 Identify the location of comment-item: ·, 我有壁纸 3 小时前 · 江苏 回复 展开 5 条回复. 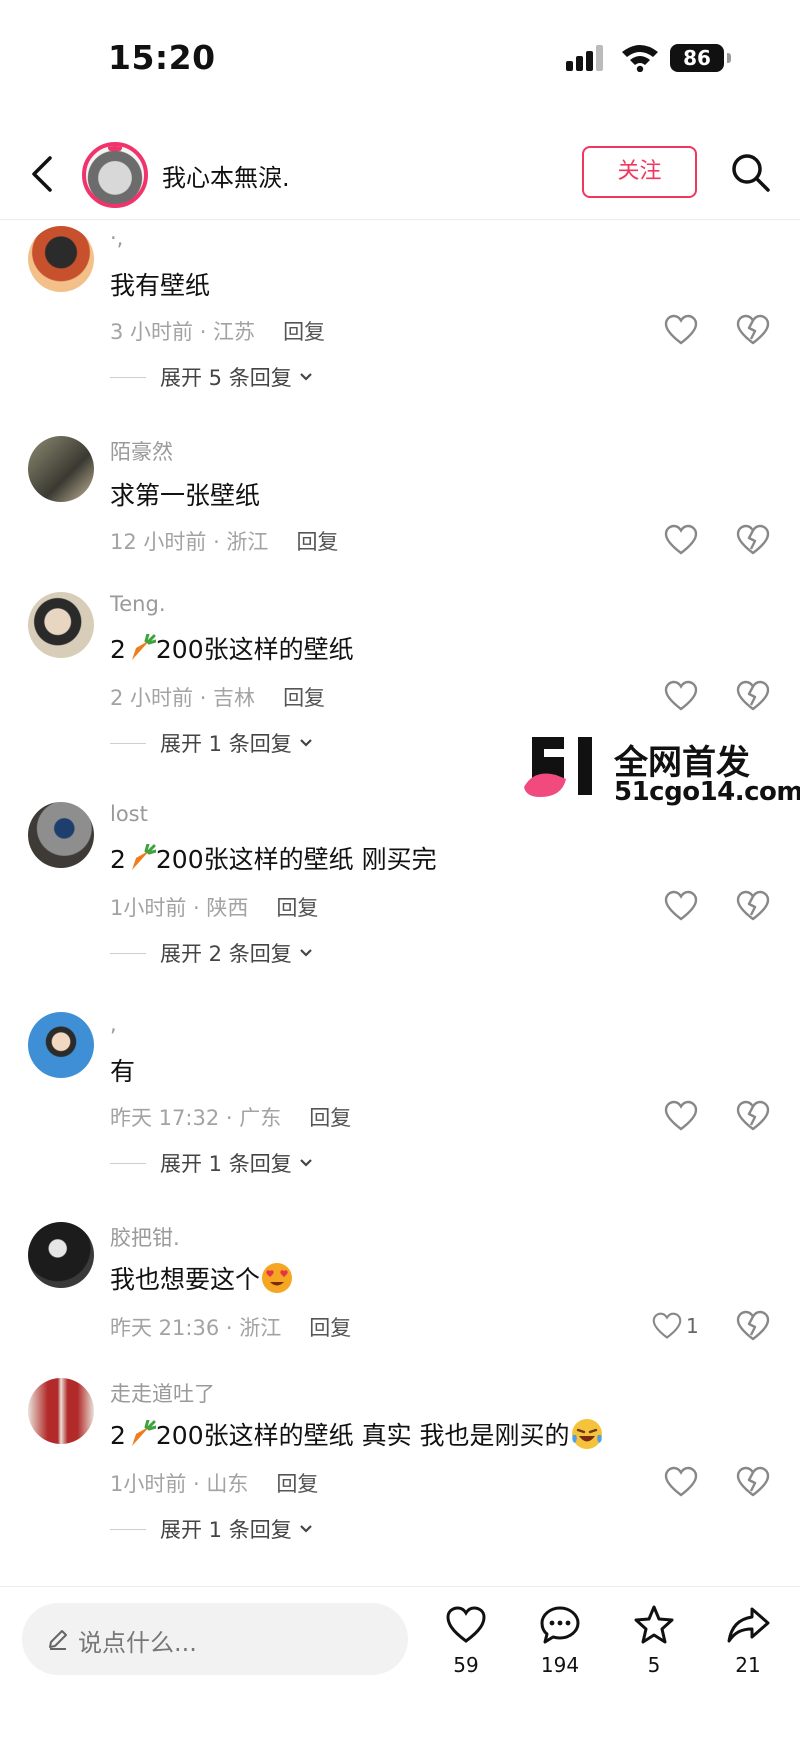
(400, 310).